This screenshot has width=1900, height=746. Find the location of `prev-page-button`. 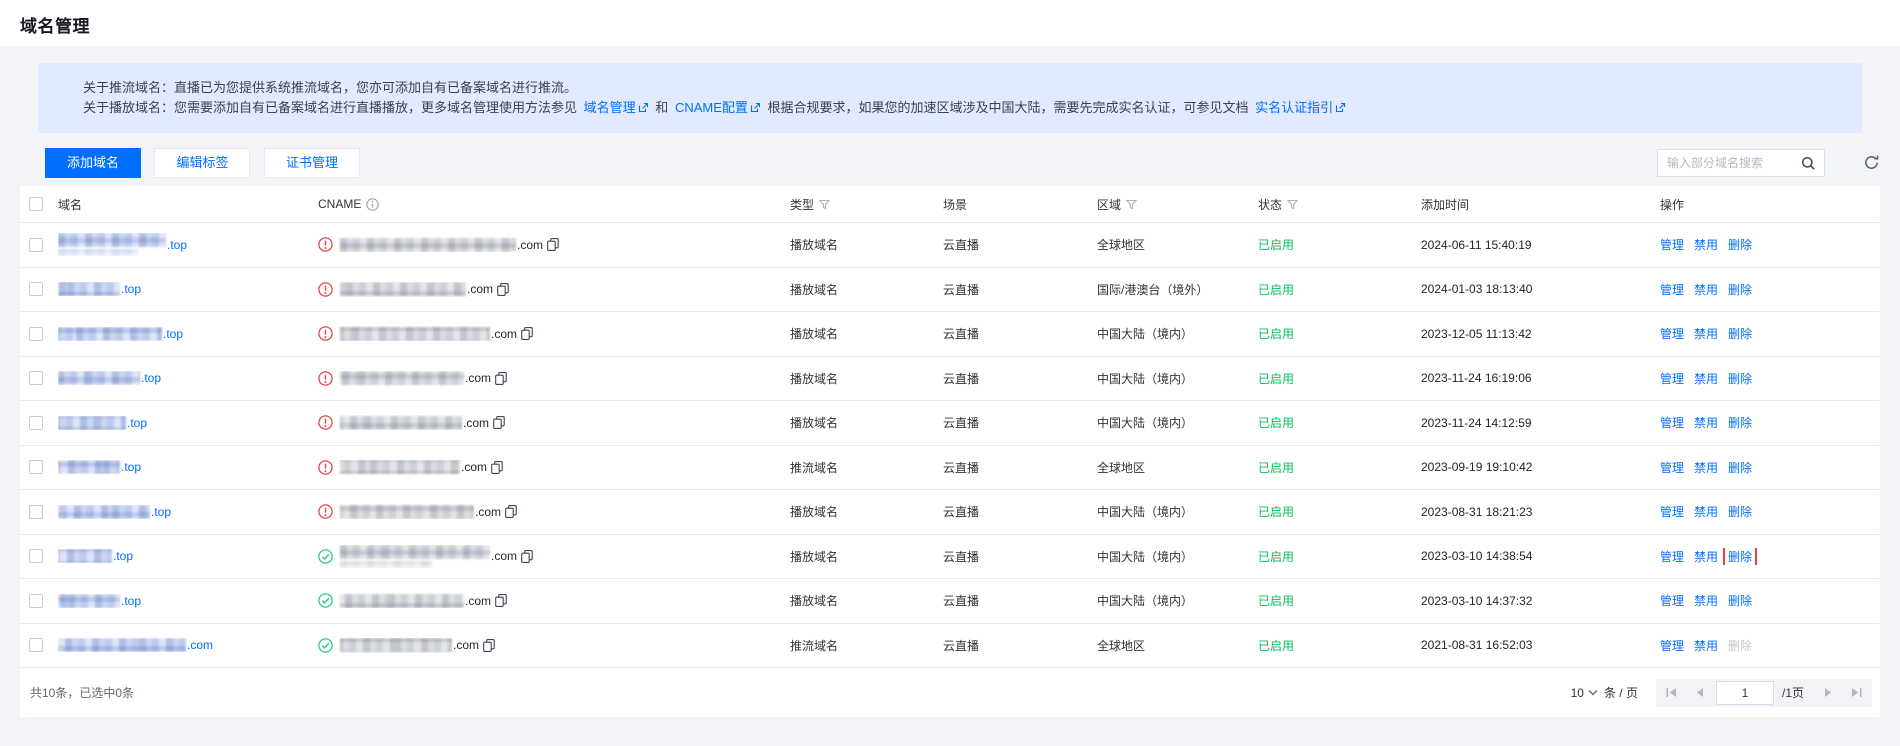

prev-page-button is located at coordinates (1700, 693).